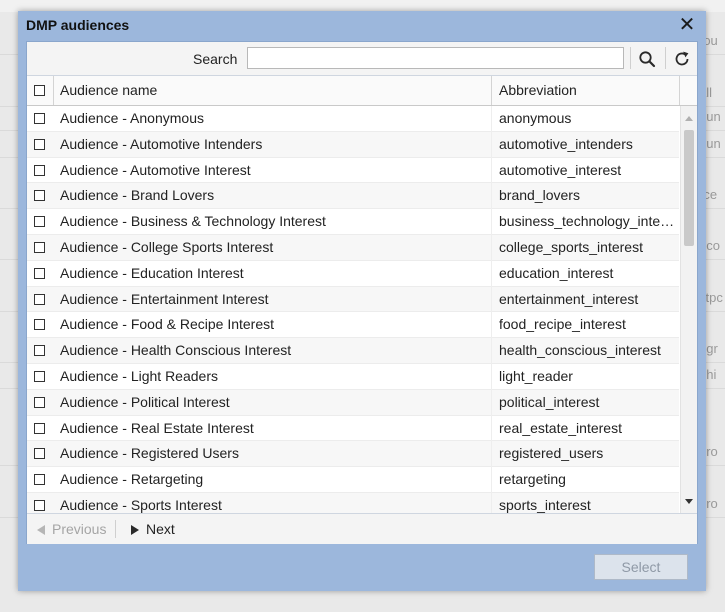  Describe the element at coordinates (353, 377) in the screenshot. I see `table-row: Audience - Light Readers light_reader` at that location.